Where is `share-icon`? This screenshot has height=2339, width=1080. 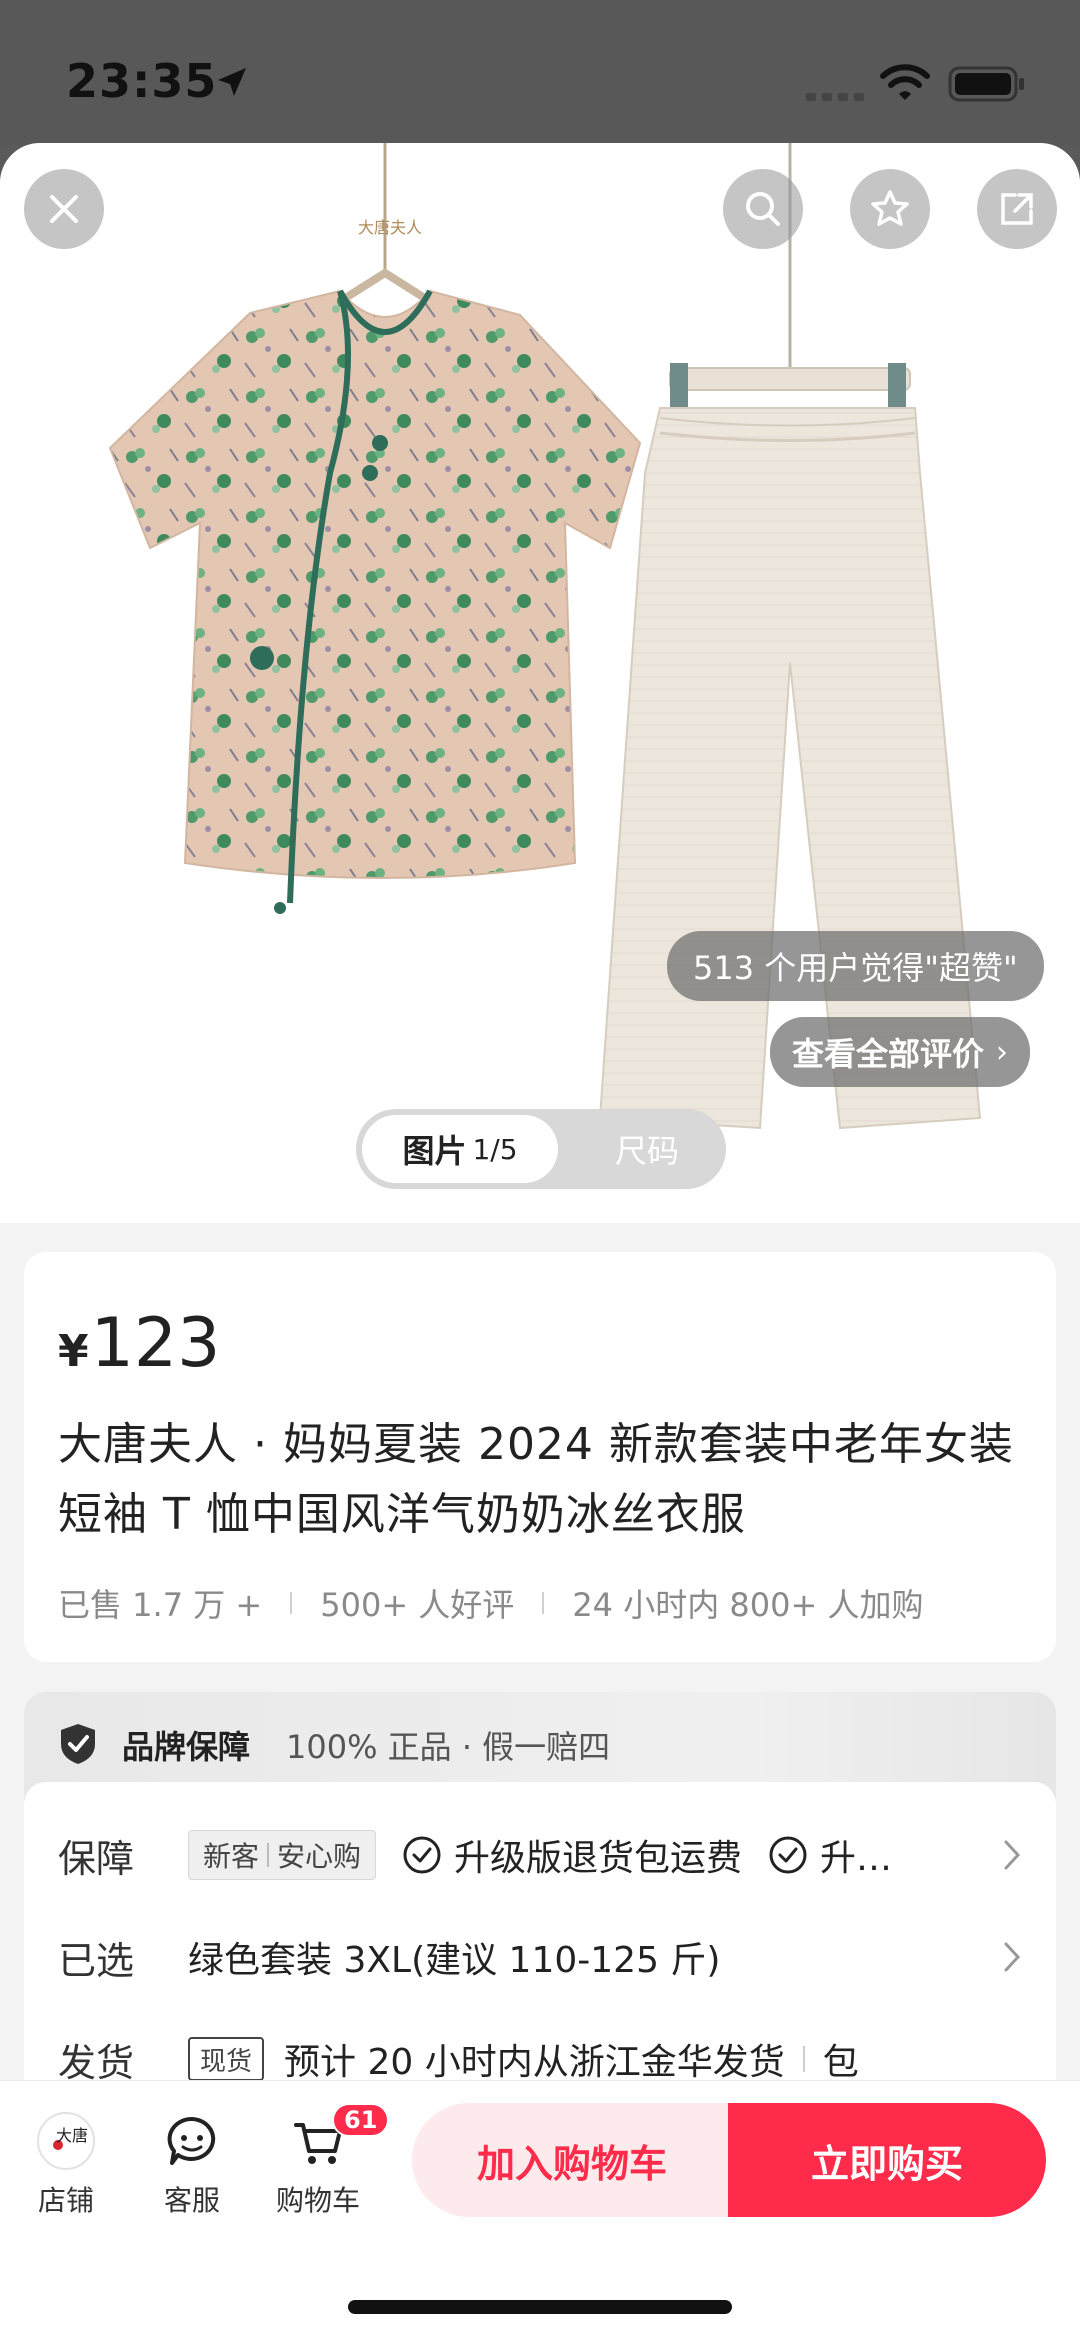 share-icon is located at coordinates (1017, 209).